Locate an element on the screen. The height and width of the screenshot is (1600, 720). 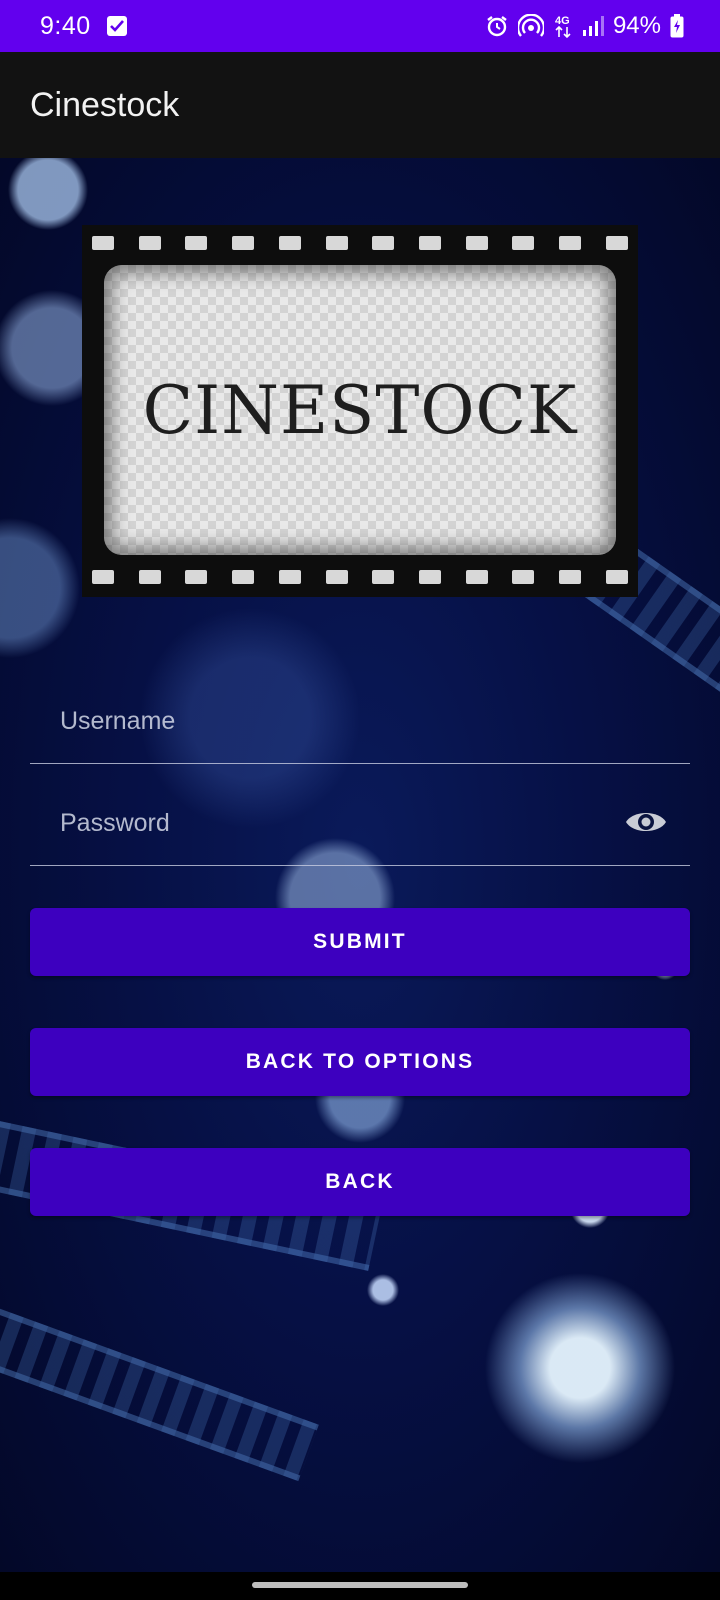
app-bar: Cinestock is located at coordinates (360, 105).